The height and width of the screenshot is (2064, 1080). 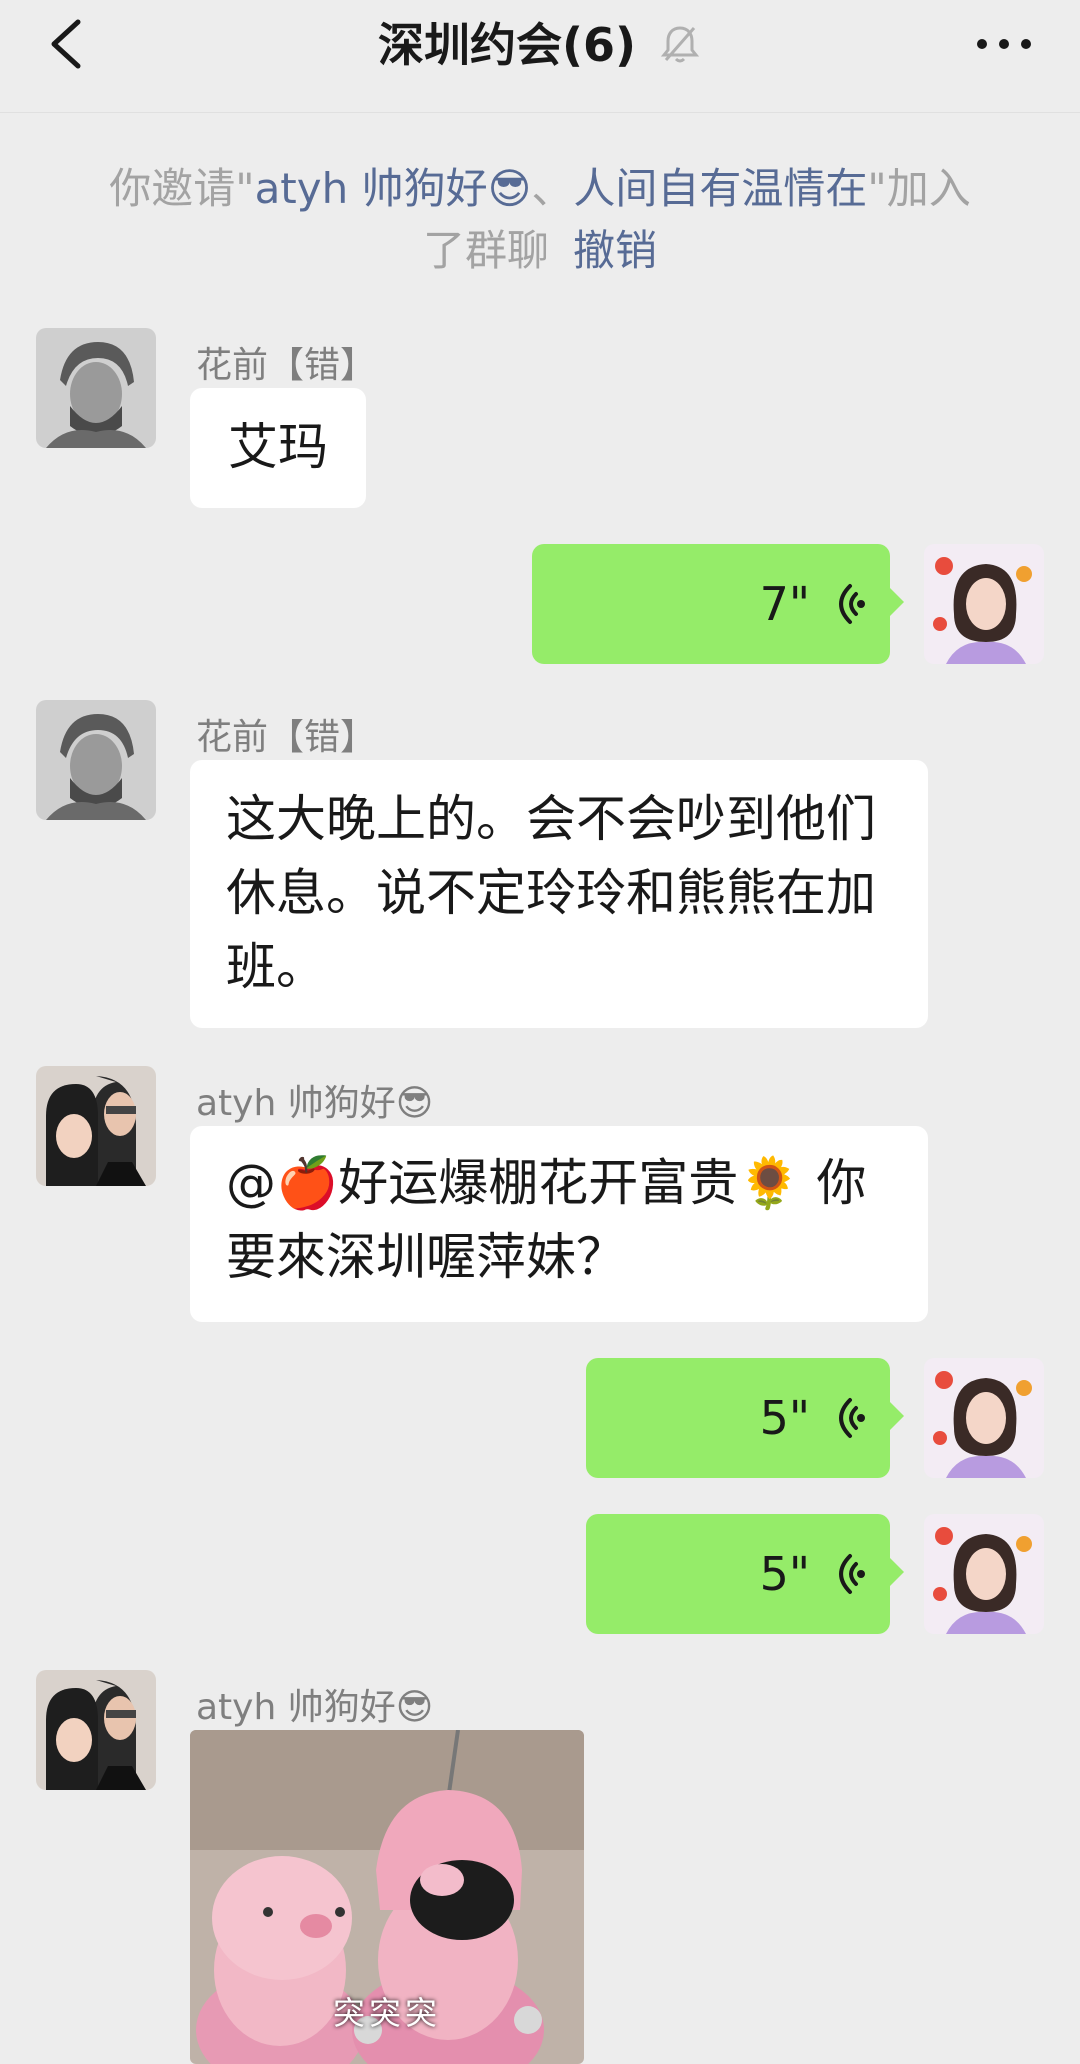 I want to click on sys-msg-text: 你邀请", so click(x=182, y=188).